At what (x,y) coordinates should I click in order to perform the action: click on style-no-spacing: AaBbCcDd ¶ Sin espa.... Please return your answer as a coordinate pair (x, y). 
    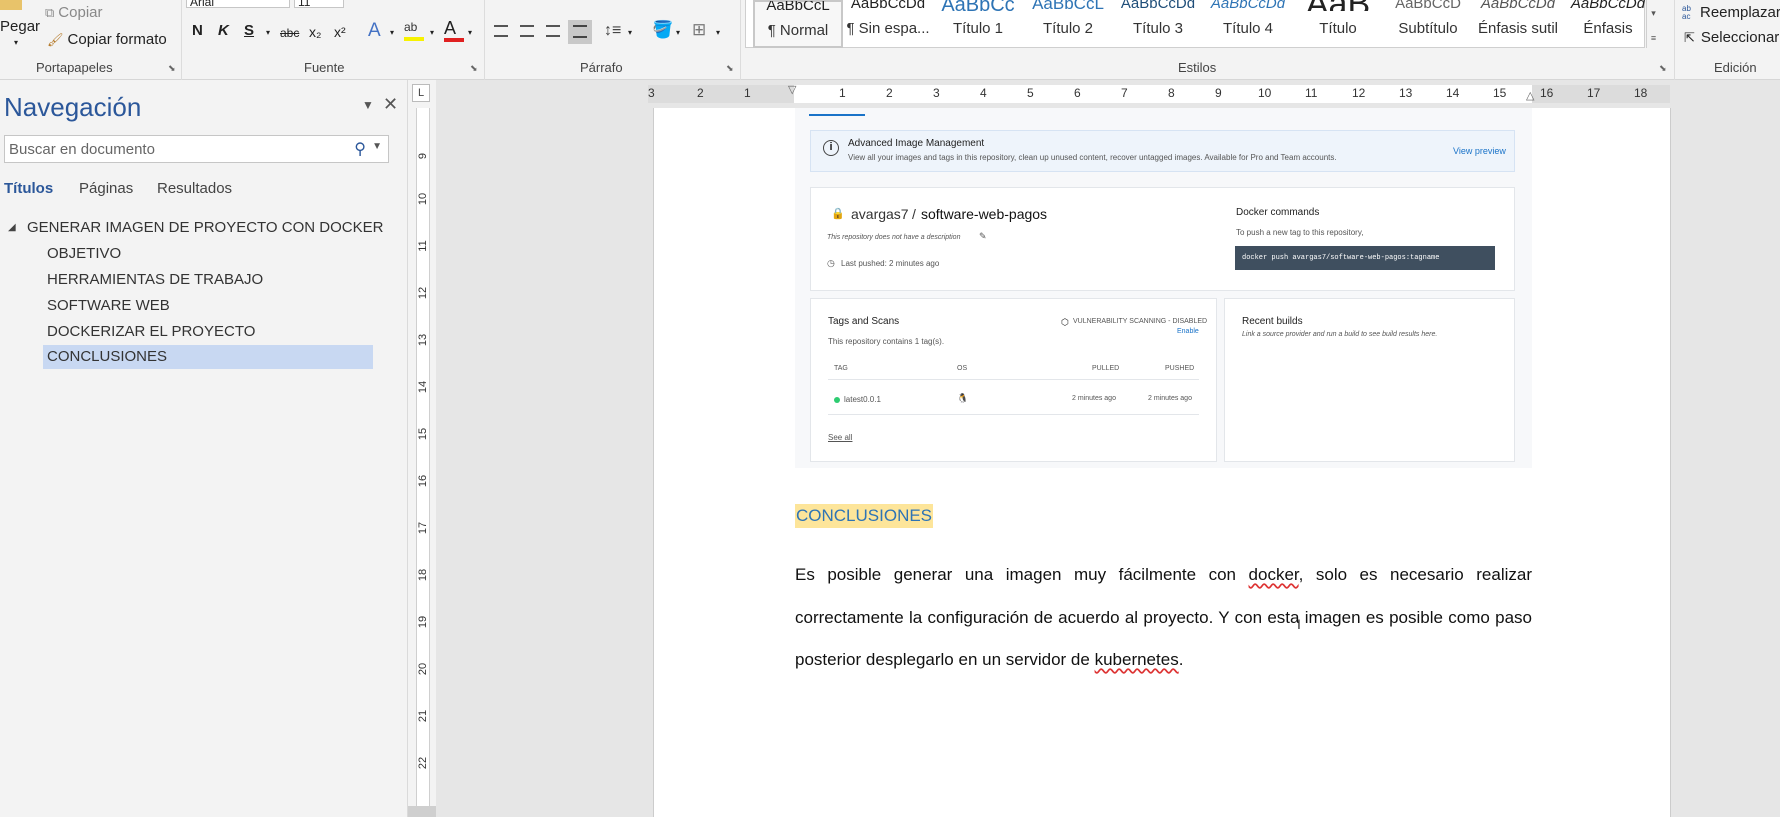
    Looking at the image, I should click on (888, 24).